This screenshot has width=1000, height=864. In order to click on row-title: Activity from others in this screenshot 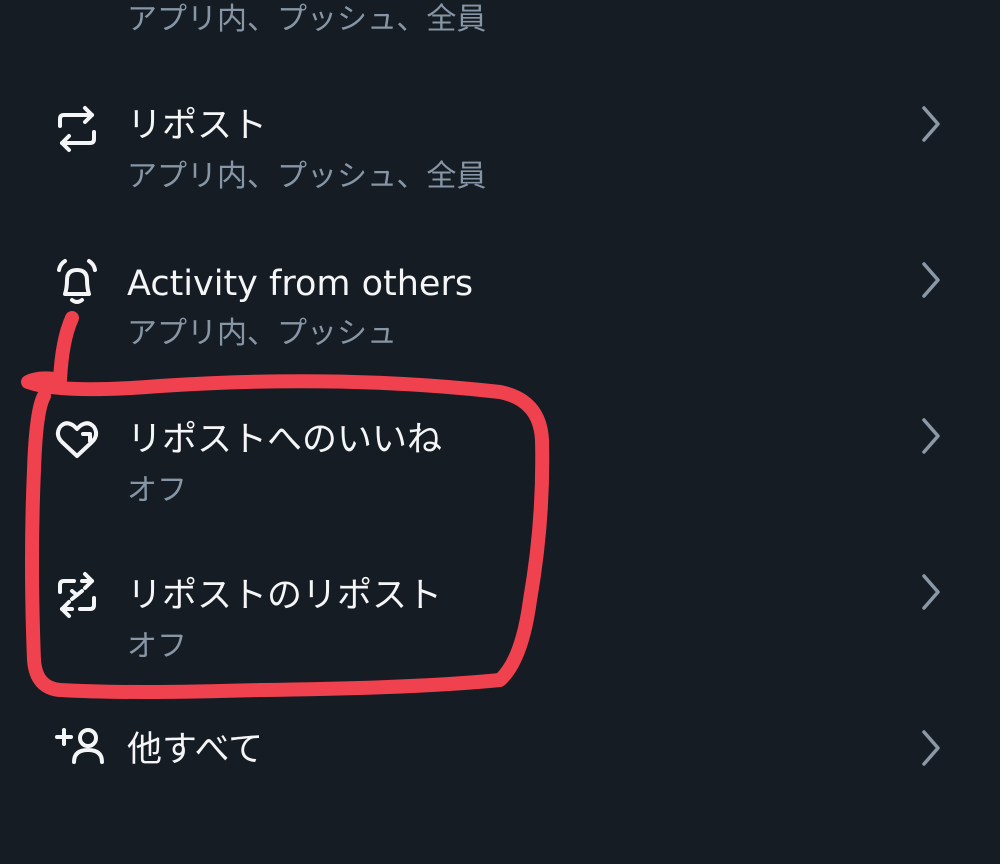, I will do `click(300, 284)`.